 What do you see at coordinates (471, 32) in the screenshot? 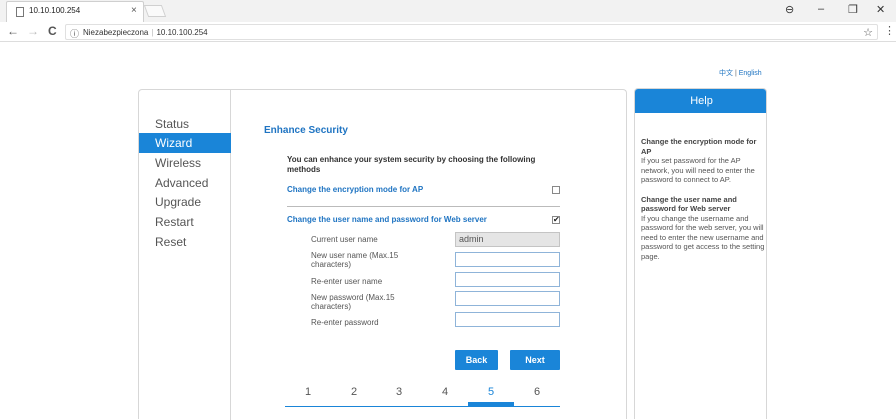
I see `address-bar: ⓘ Niezabezpieczona | 10.10.100.254 ☆` at bounding box center [471, 32].